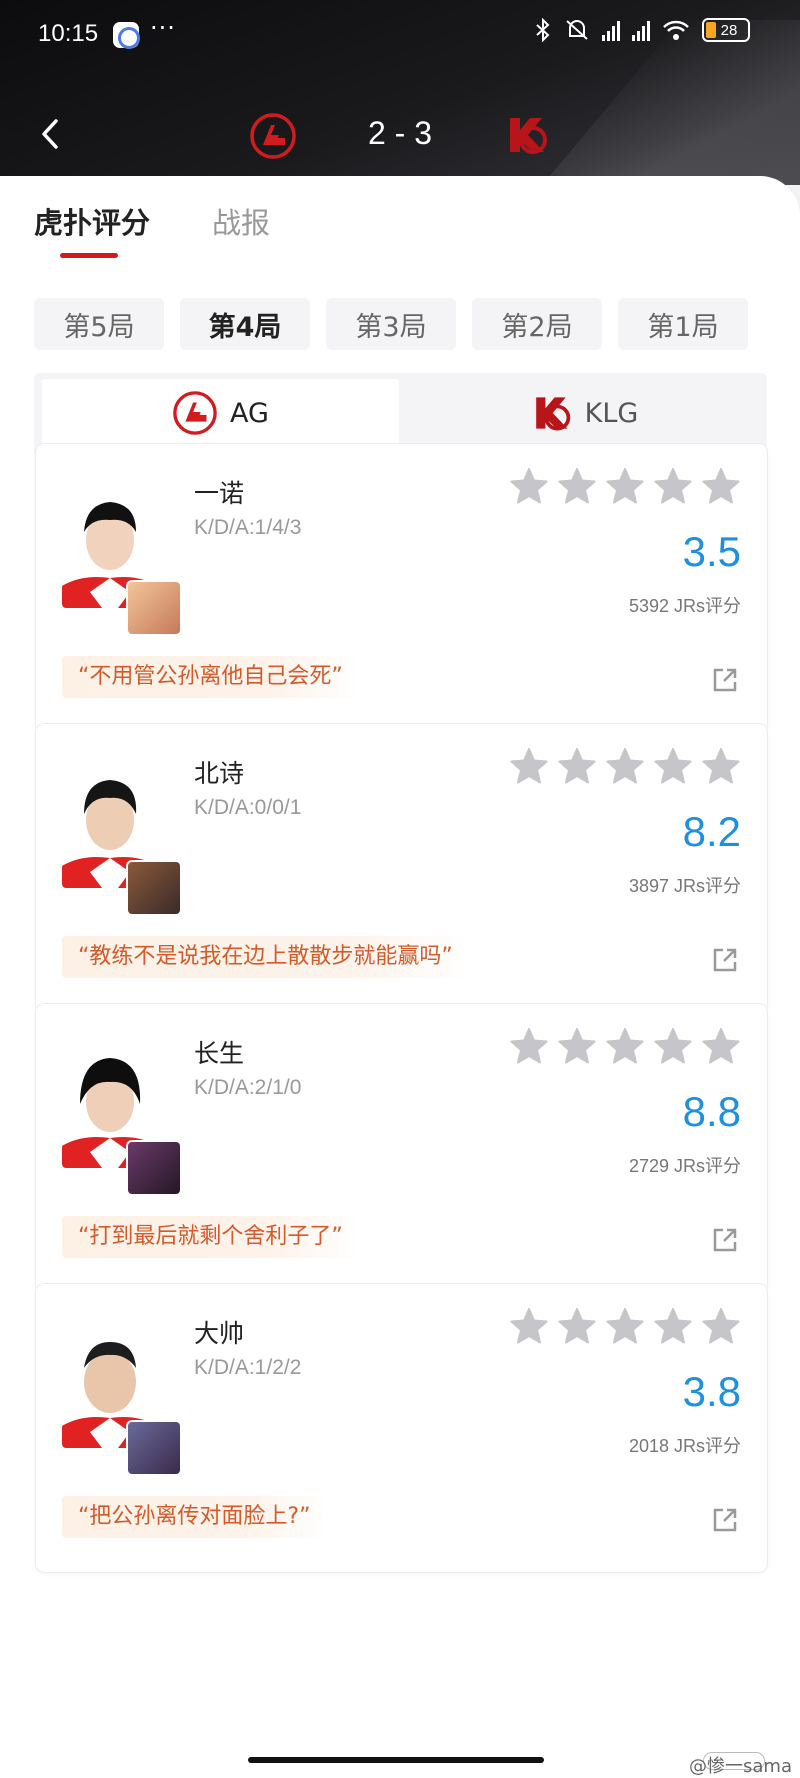 This screenshot has width=800, height=1778. What do you see at coordinates (219, 1053) in the screenshot?
I see `player-name: 长生` at bounding box center [219, 1053].